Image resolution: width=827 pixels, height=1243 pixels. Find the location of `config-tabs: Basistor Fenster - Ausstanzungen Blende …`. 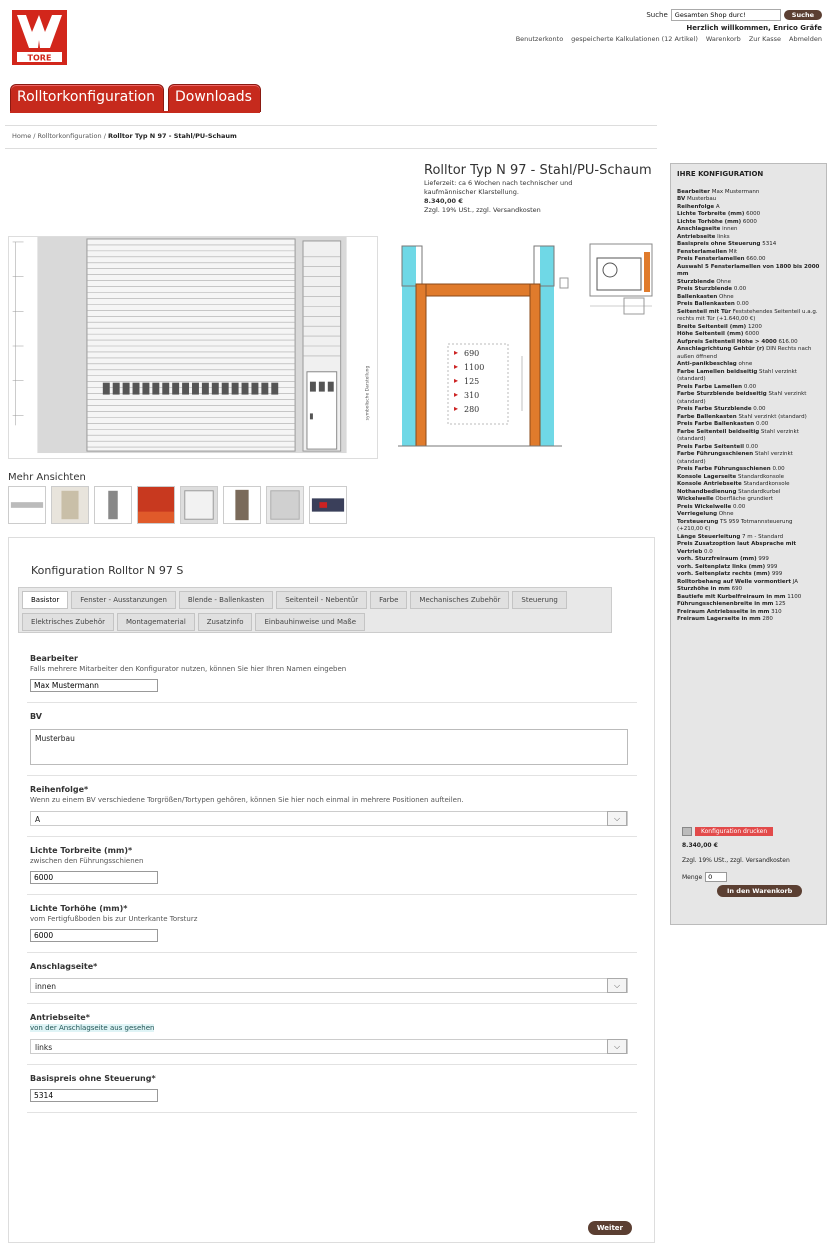

config-tabs: Basistor Fenster - Ausstanzungen Blende … is located at coordinates (315, 610).